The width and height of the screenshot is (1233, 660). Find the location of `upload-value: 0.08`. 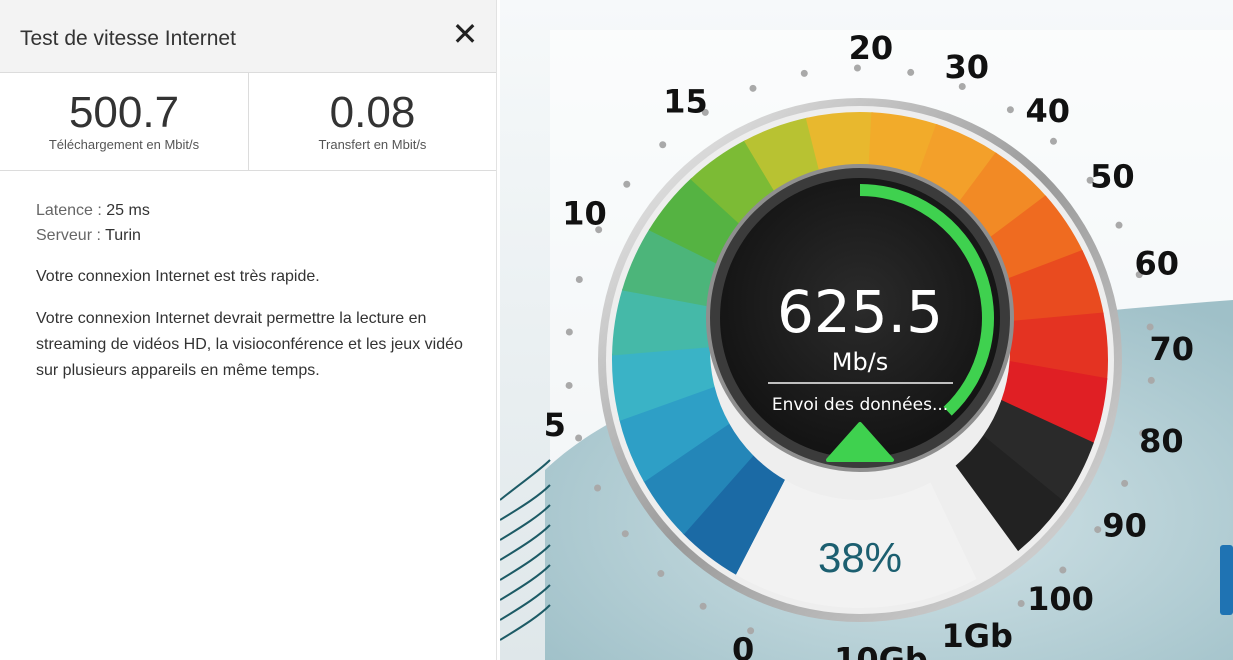

upload-value: 0.08 is located at coordinates (372, 112).